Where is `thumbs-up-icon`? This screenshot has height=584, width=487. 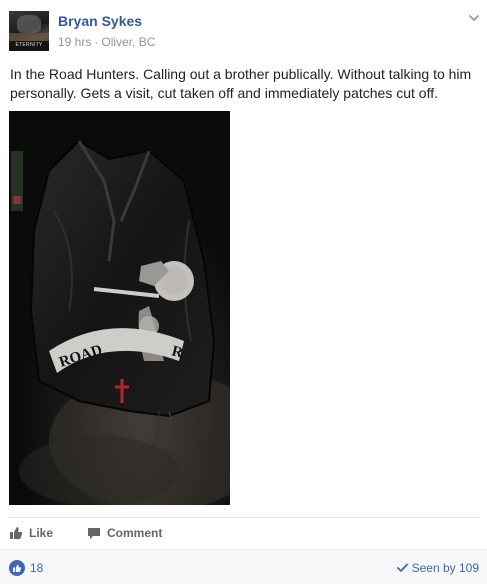 thumbs-up-icon is located at coordinates (16, 533).